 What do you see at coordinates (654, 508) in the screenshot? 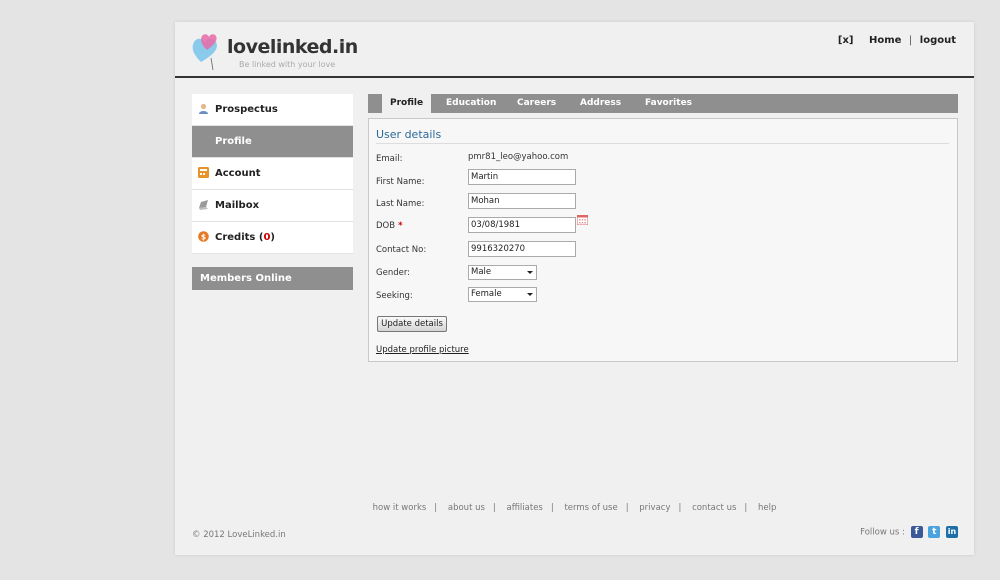
I see `footer-link-privacy: privacy` at bounding box center [654, 508].